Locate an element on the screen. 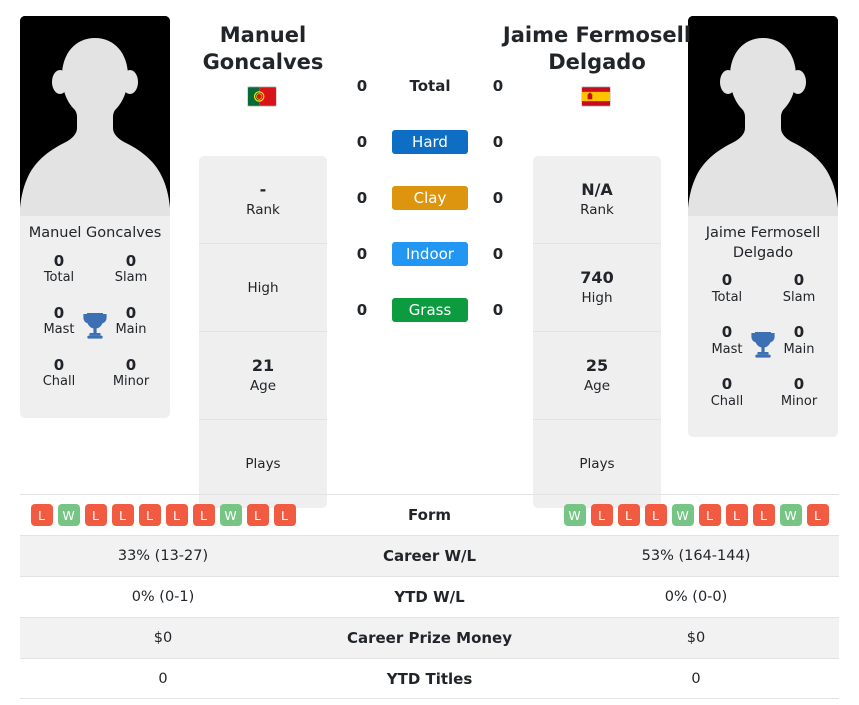 The width and height of the screenshot is (859, 705). stat-value-right: WLLLWLLLWL is located at coordinates (696, 515).